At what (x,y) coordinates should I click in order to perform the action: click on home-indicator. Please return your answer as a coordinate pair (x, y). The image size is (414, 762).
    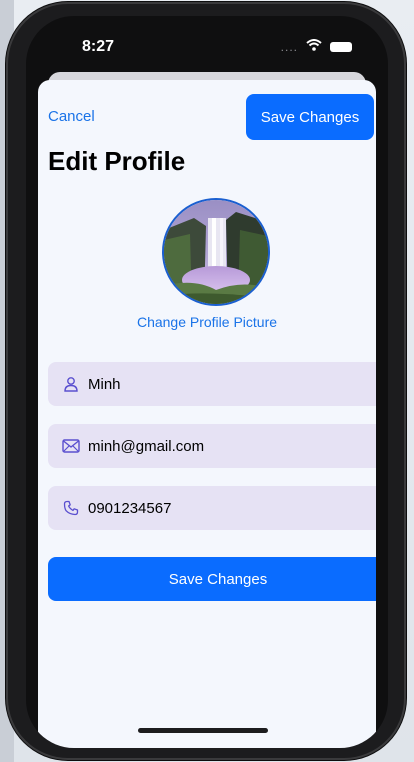
    Looking at the image, I should click on (203, 730).